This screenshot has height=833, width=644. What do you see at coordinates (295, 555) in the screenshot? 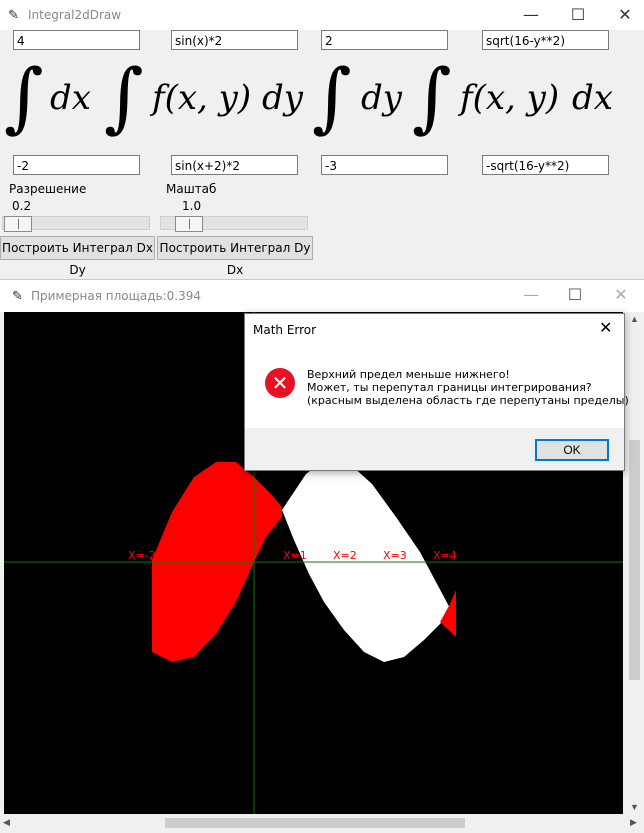
I see `axis-label-x1: X=1` at bounding box center [295, 555].